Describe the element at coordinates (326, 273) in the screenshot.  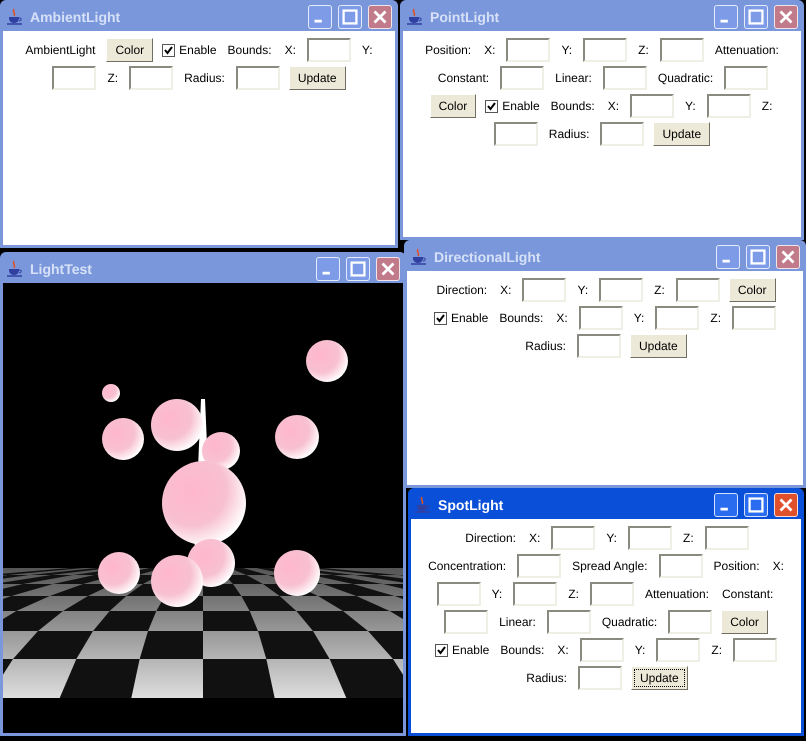
I see `minimize-icon` at that location.